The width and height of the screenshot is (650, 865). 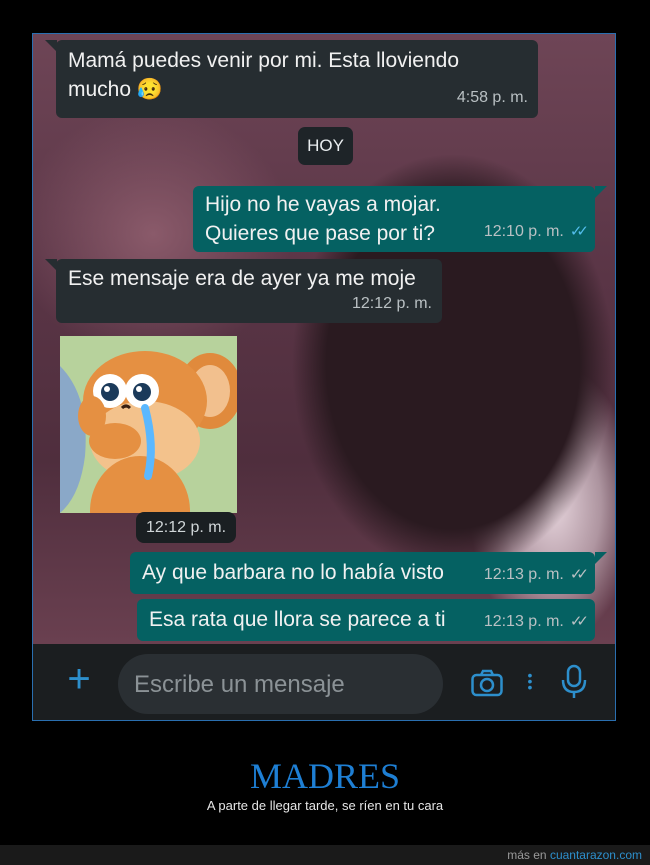 What do you see at coordinates (487, 683) in the screenshot?
I see `camera-icon` at bounding box center [487, 683].